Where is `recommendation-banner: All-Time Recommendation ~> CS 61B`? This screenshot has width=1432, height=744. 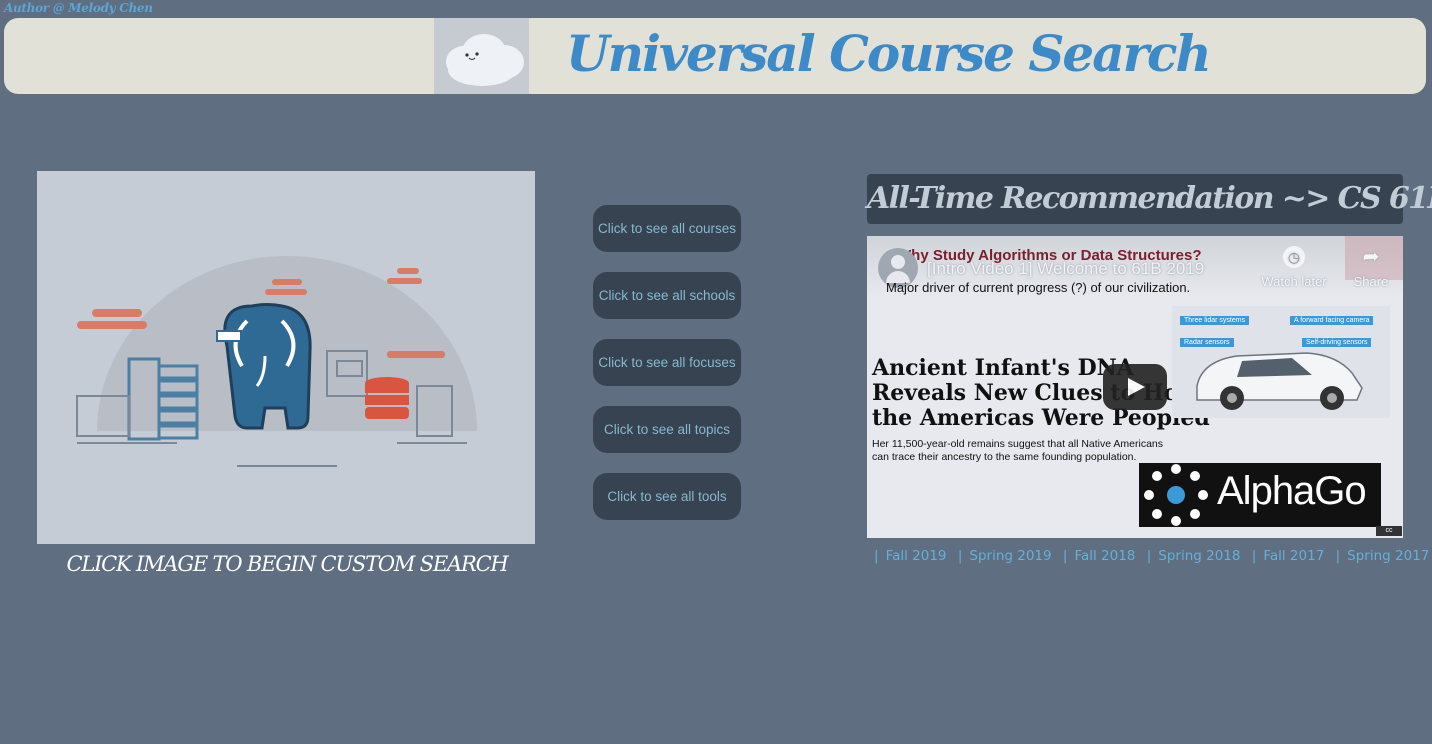
recommendation-banner: All-Time Recommendation ~> CS 61B is located at coordinates (1149, 199).